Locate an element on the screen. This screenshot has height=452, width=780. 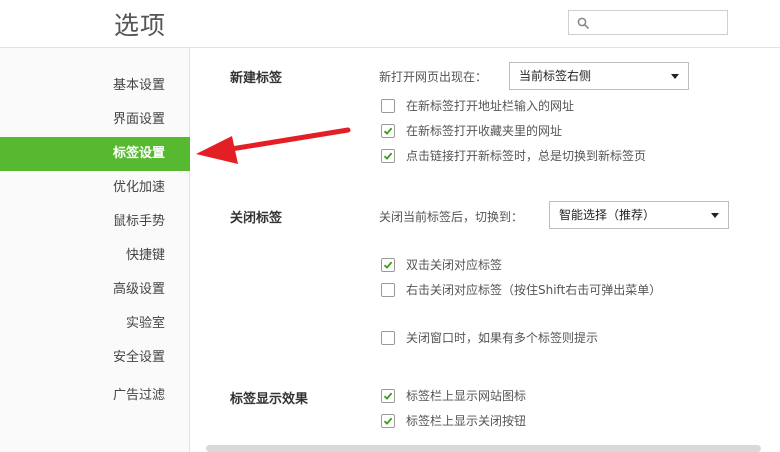
search-box is located at coordinates (648, 22).